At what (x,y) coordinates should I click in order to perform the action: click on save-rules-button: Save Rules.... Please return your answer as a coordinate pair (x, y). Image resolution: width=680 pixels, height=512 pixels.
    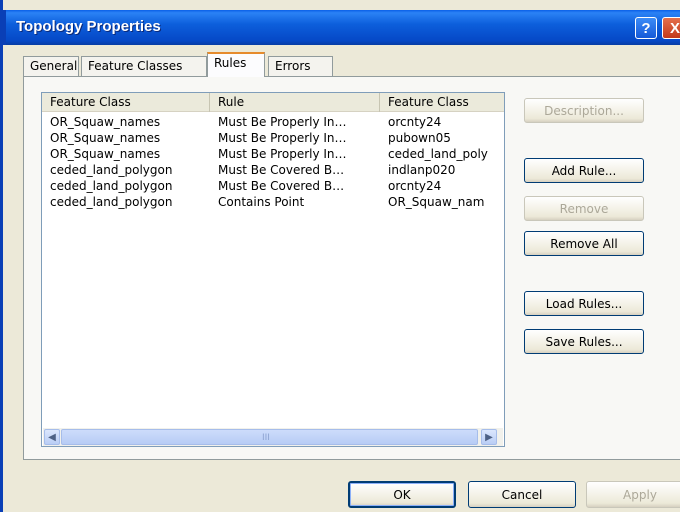
    Looking at the image, I should click on (584, 341).